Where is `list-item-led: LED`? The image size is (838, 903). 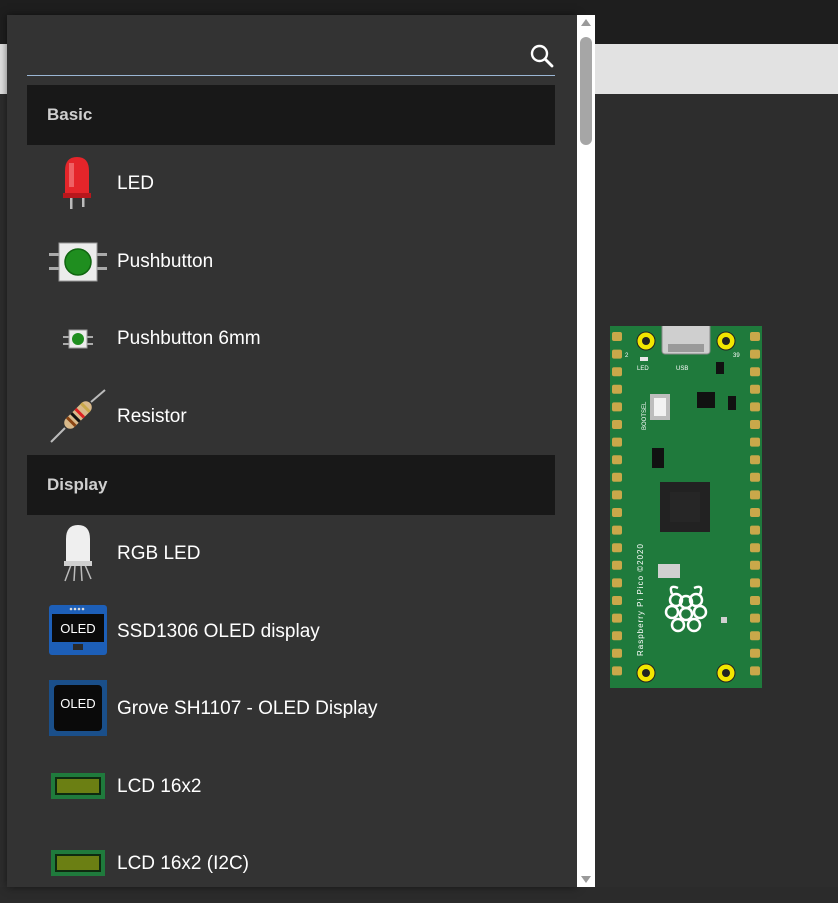 list-item-led: LED is located at coordinates (291, 184).